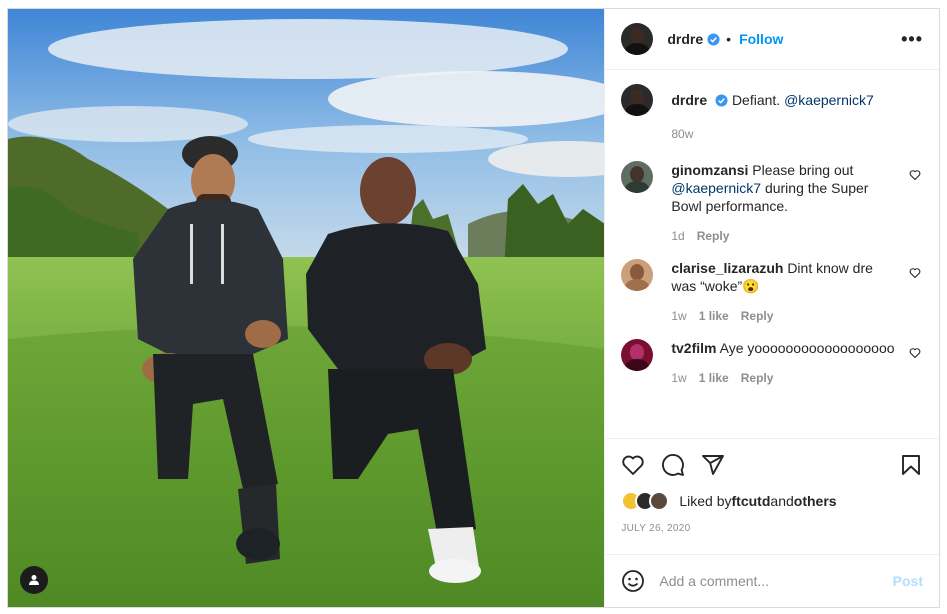 The width and height of the screenshot is (947, 614). Describe the element at coordinates (713, 465) in the screenshot. I see `share-icon` at that location.